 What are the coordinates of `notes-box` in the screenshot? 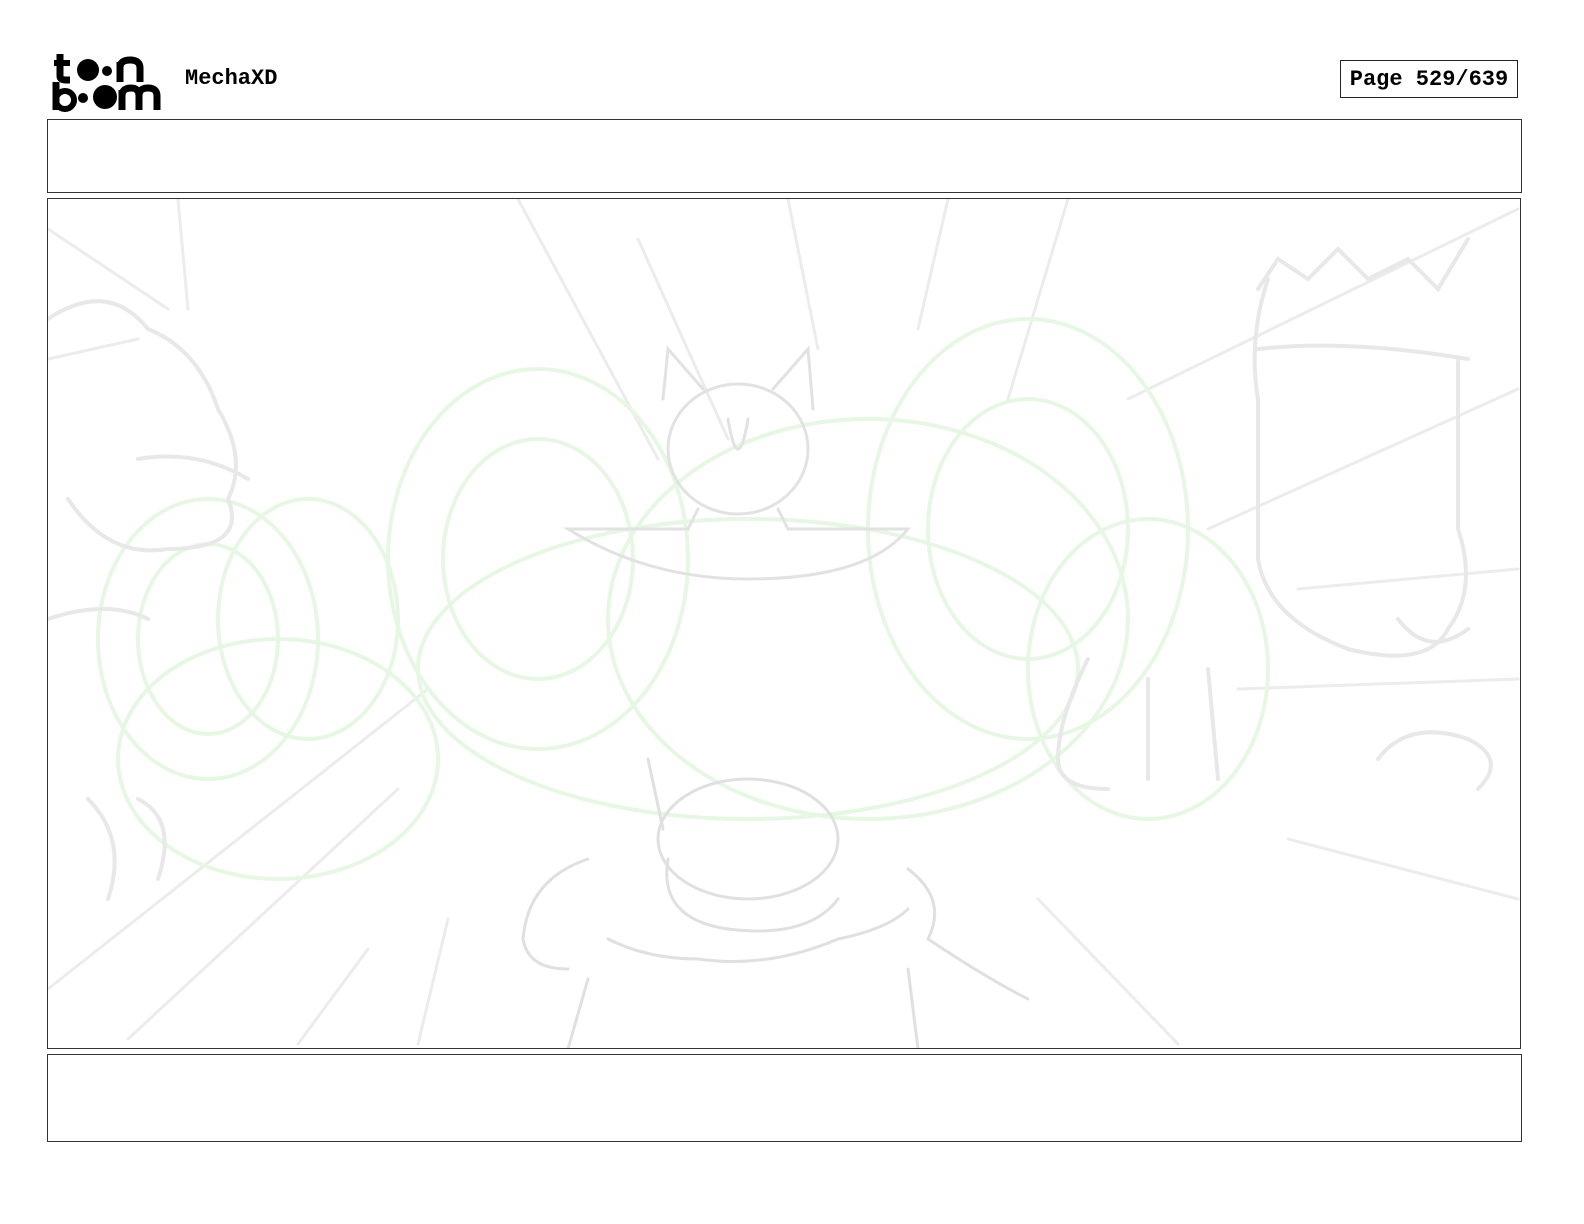 It's located at (784, 1098).